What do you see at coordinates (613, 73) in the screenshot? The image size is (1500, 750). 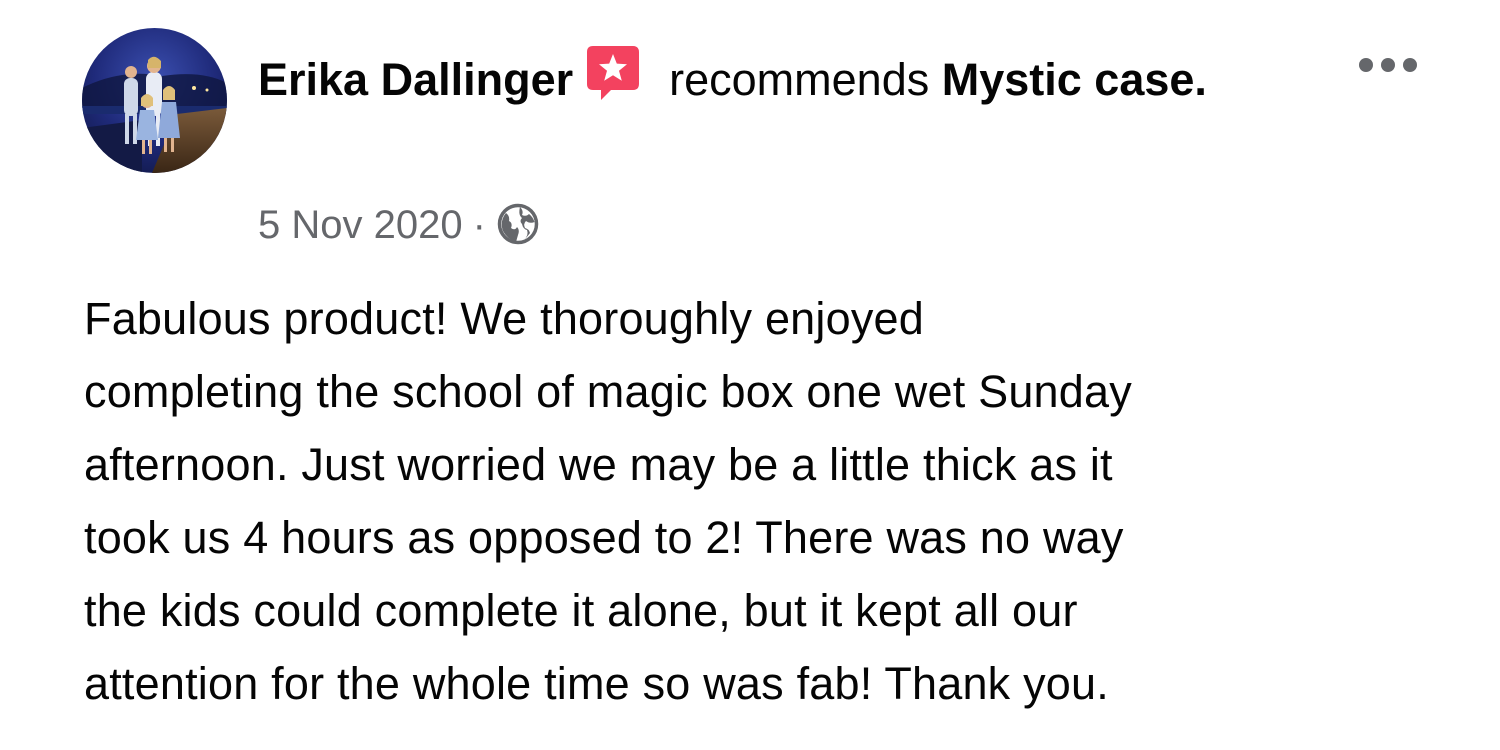 I see `star-speech-bubble-icon` at bounding box center [613, 73].